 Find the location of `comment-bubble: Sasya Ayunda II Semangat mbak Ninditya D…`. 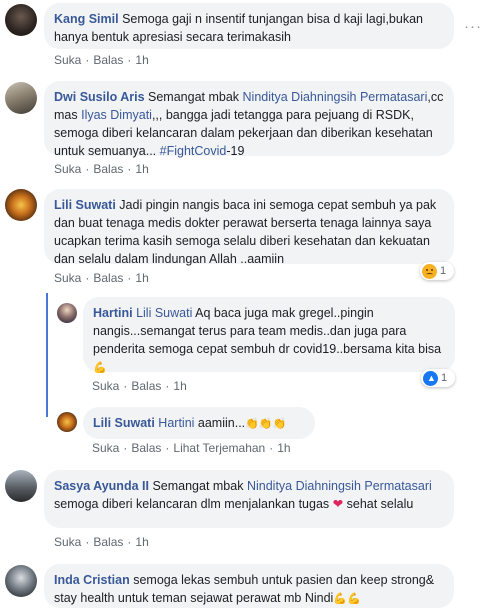

comment-bubble: Sasya Ayunda II Semangat mbak Ninditya D… is located at coordinates (249, 499).